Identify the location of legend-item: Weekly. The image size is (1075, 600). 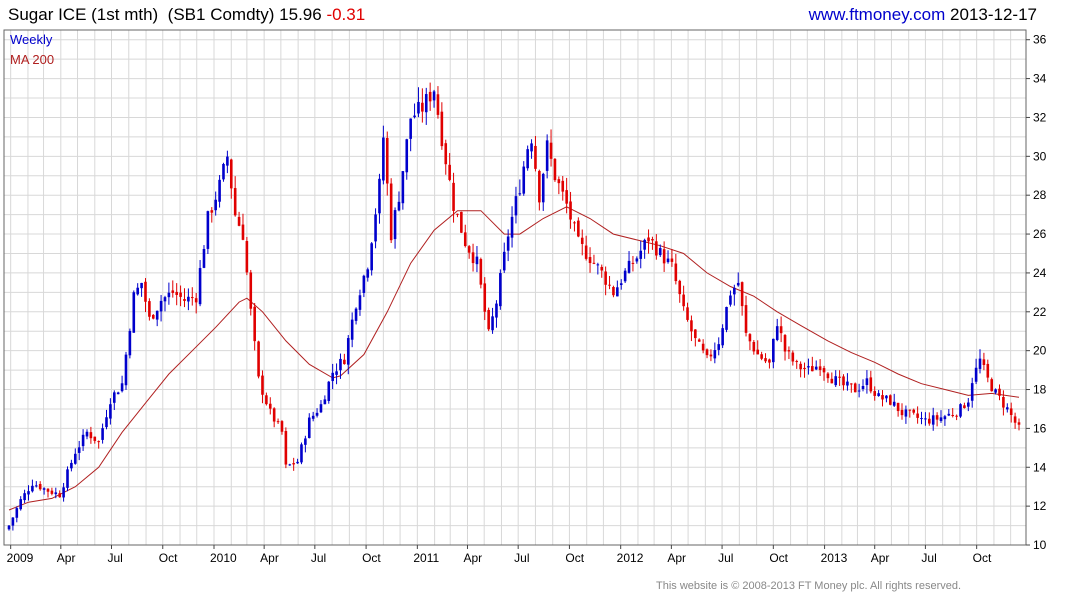
(31, 39).